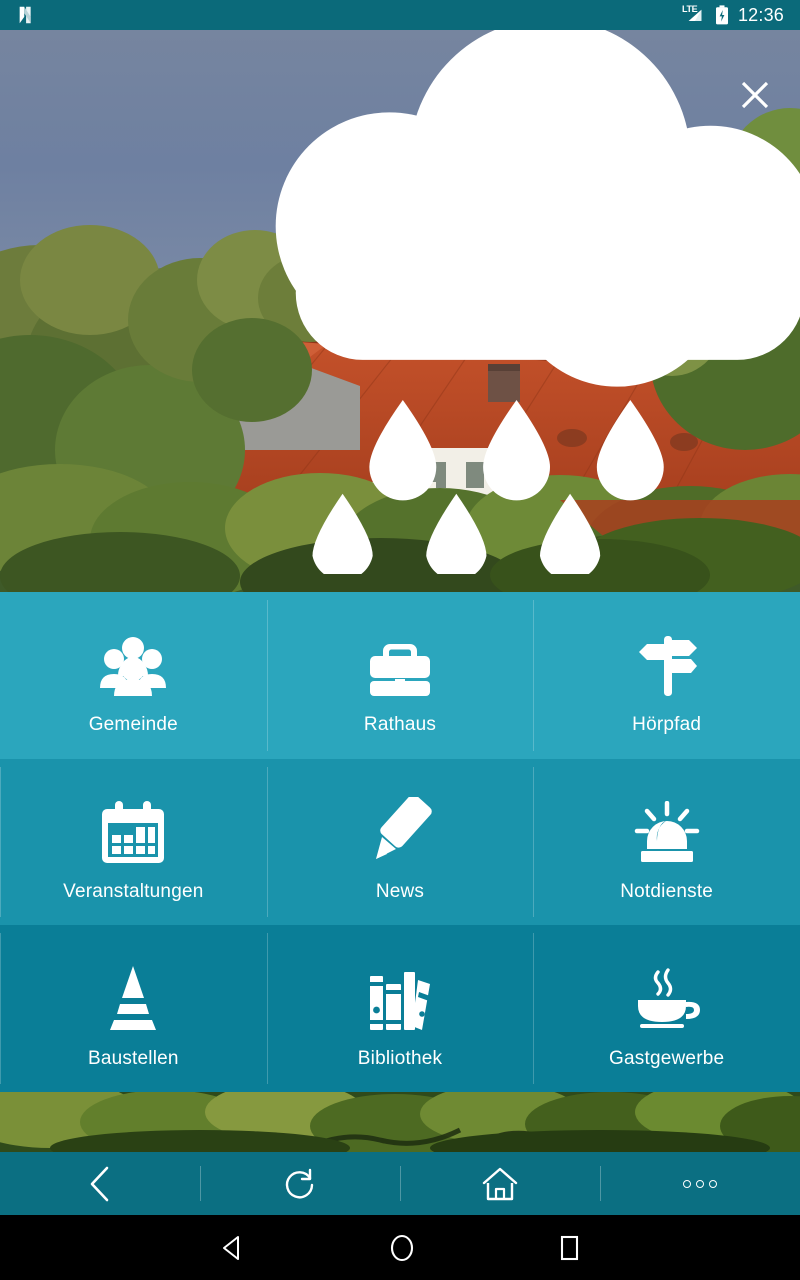  I want to click on nav-back-button, so click(100, 1183).